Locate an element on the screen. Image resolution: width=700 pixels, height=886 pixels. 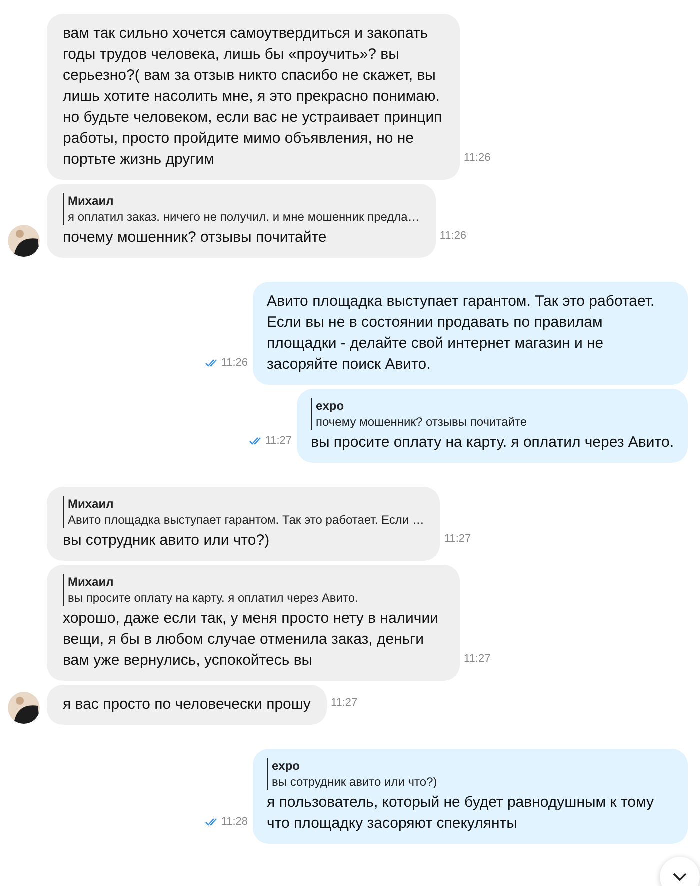
message-text: почему мошенник? отзывы почитайте is located at coordinates (195, 238).